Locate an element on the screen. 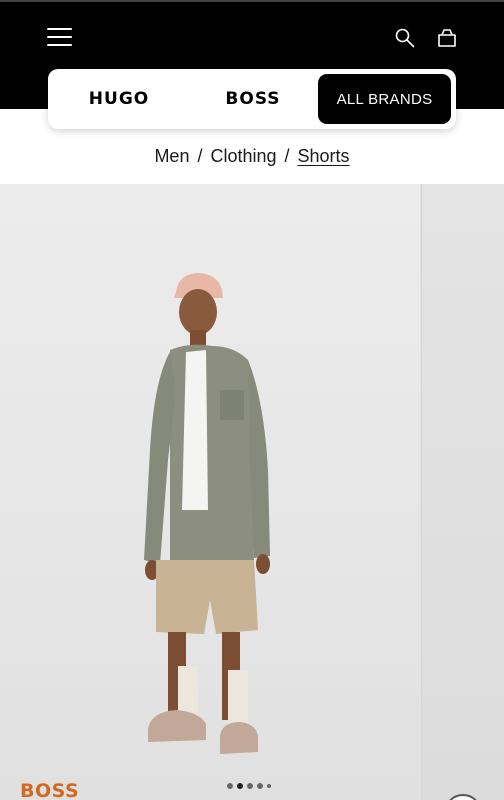 The height and width of the screenshot is (800, 504). breadcrumb-shorts-link: Shorts is located at coordinates (324, 156).